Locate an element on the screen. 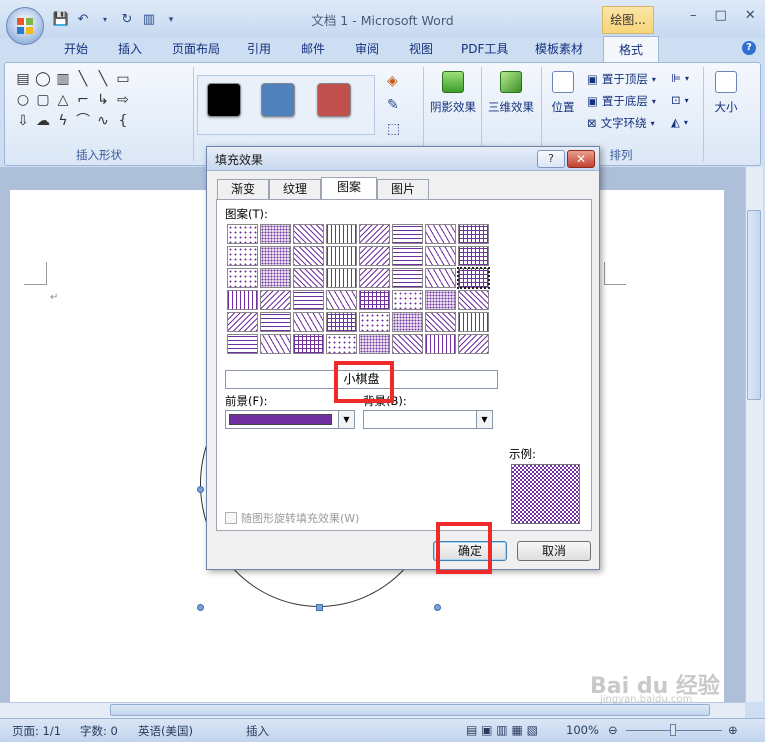 The image size is (765, 742). elbow-icon: ⌐ is located at coordinates (83, 100).